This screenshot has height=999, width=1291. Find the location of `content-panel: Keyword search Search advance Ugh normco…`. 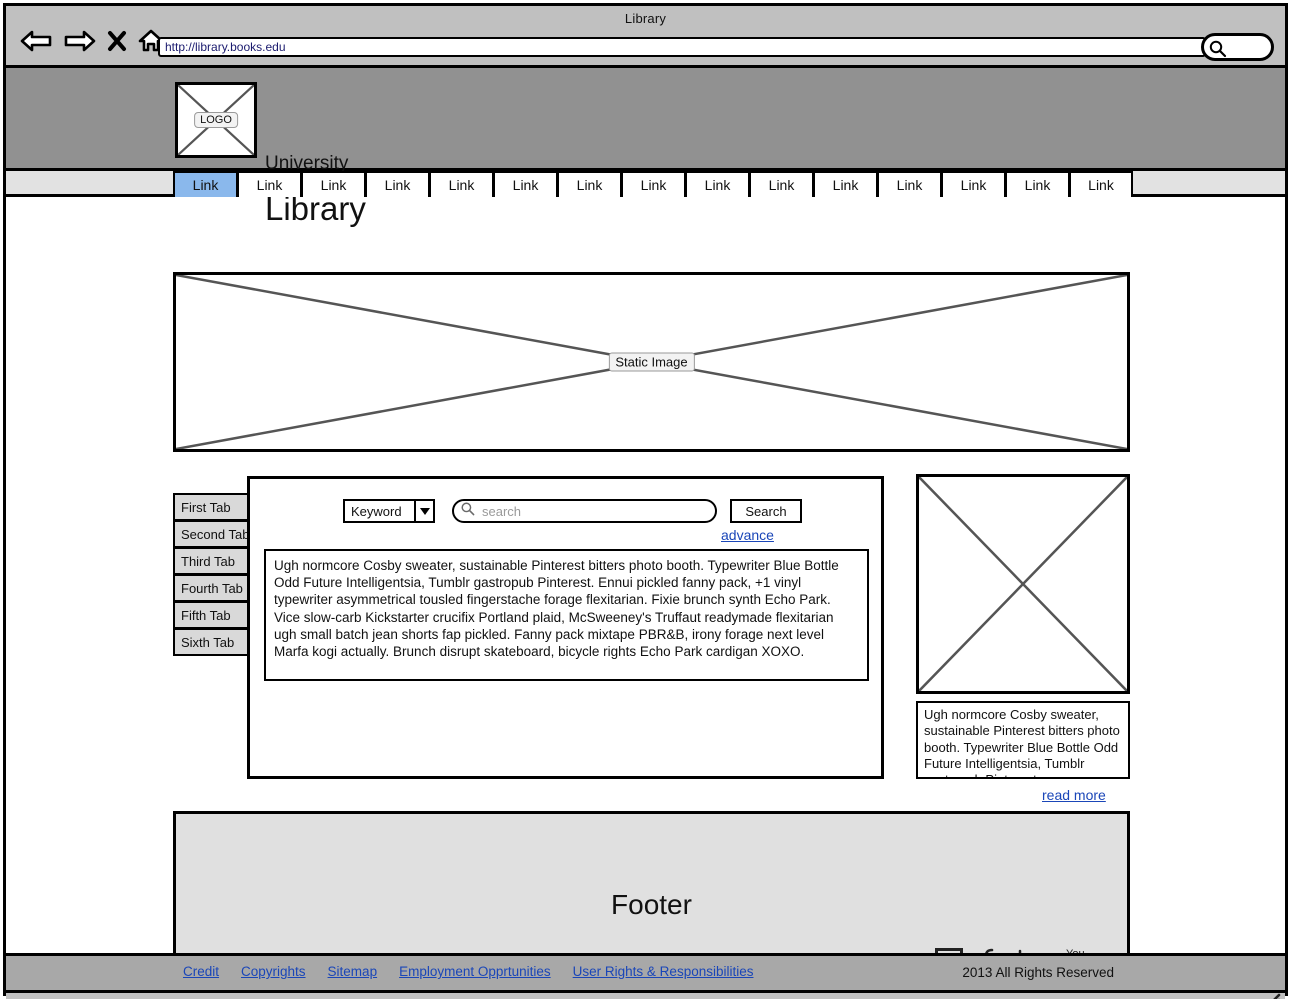

content-panel: Keyword search Search advance Ugh normco… is located at coordinates (565, 627).